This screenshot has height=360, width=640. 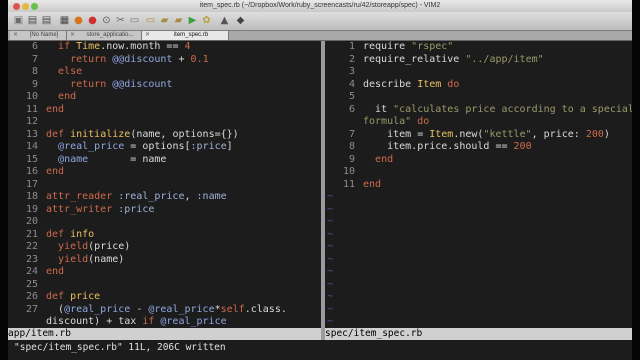 I want to click on line-number: 1, so click(x=351, y=46).